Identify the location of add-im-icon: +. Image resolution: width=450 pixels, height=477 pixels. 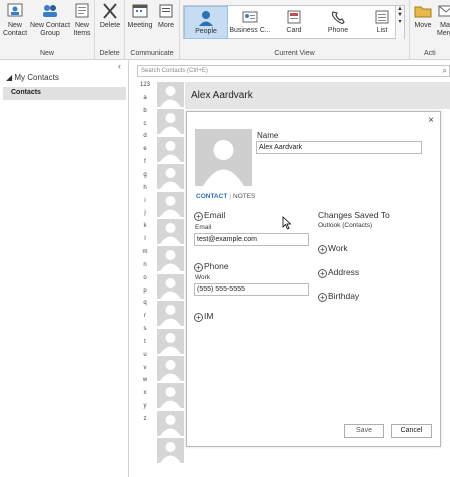
(198, 317).